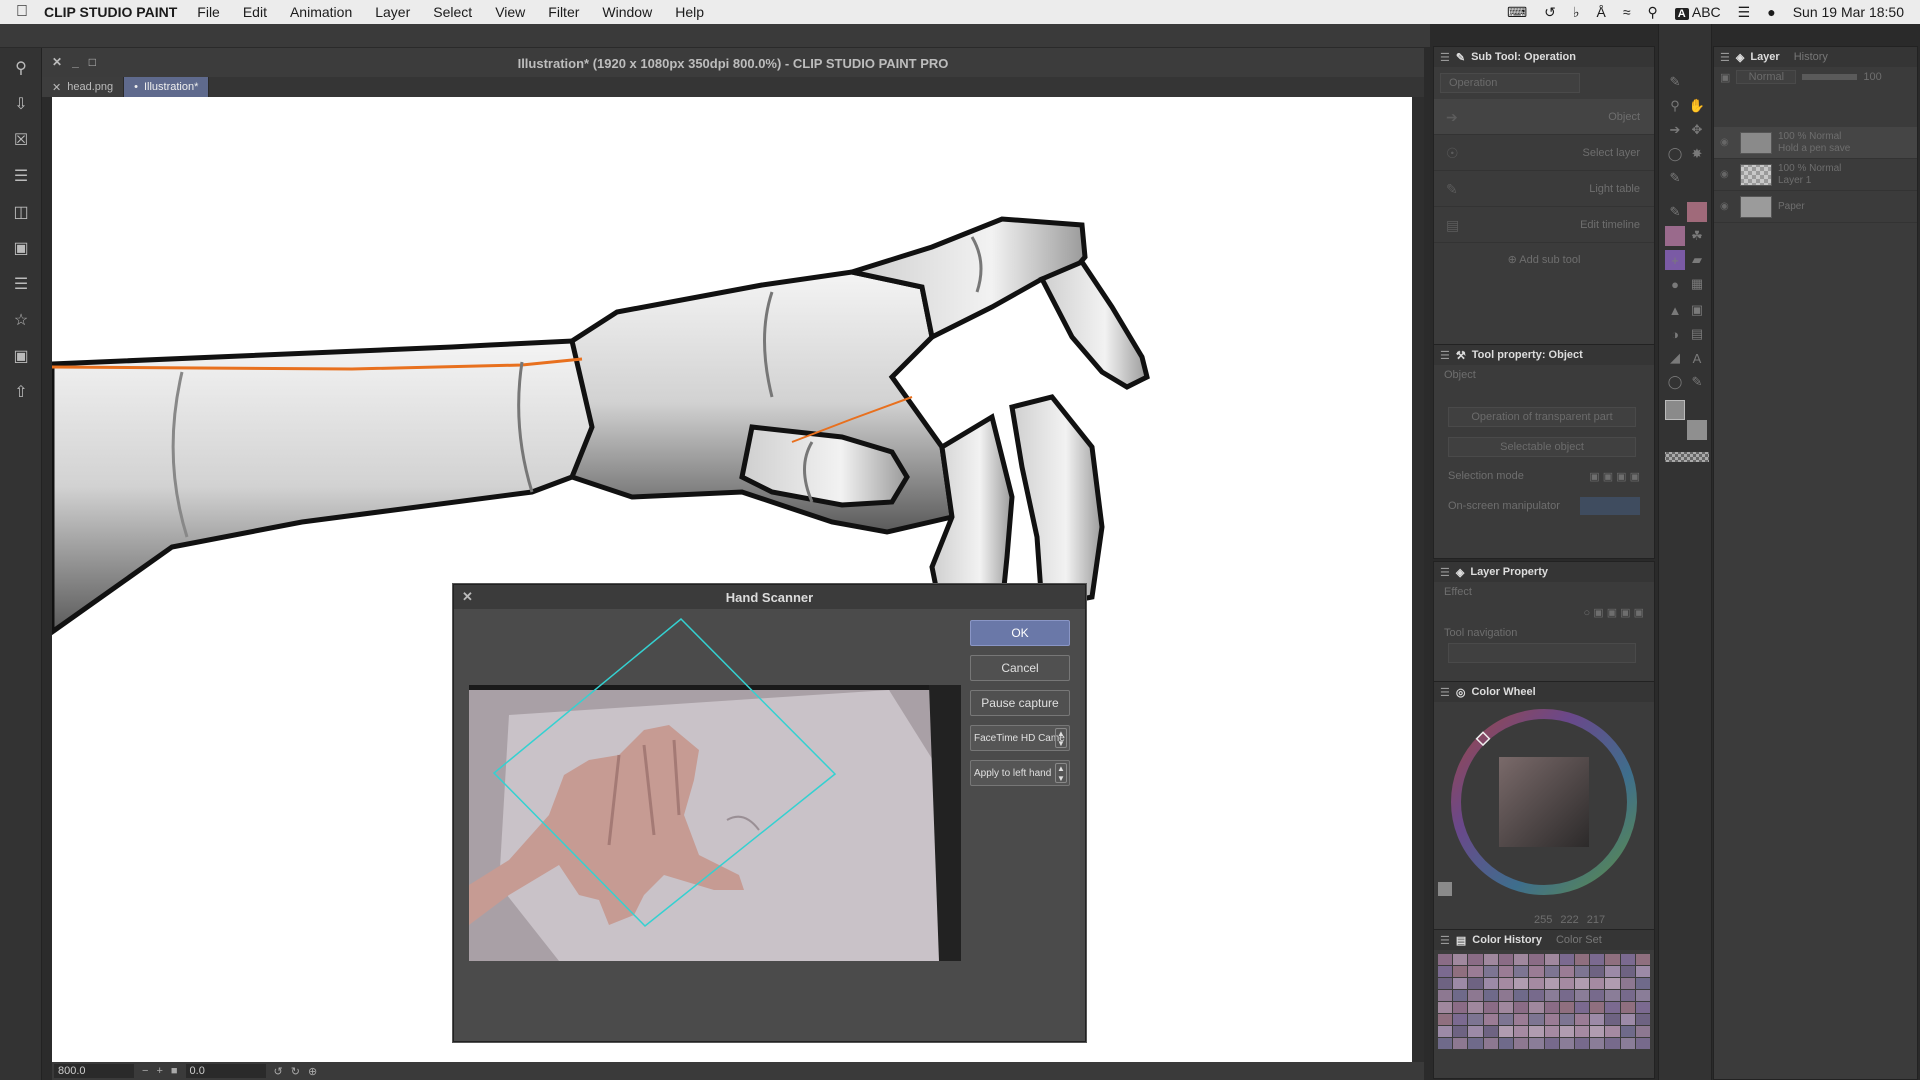  I want to click on folder-icon: ◫, so click(21, 212).